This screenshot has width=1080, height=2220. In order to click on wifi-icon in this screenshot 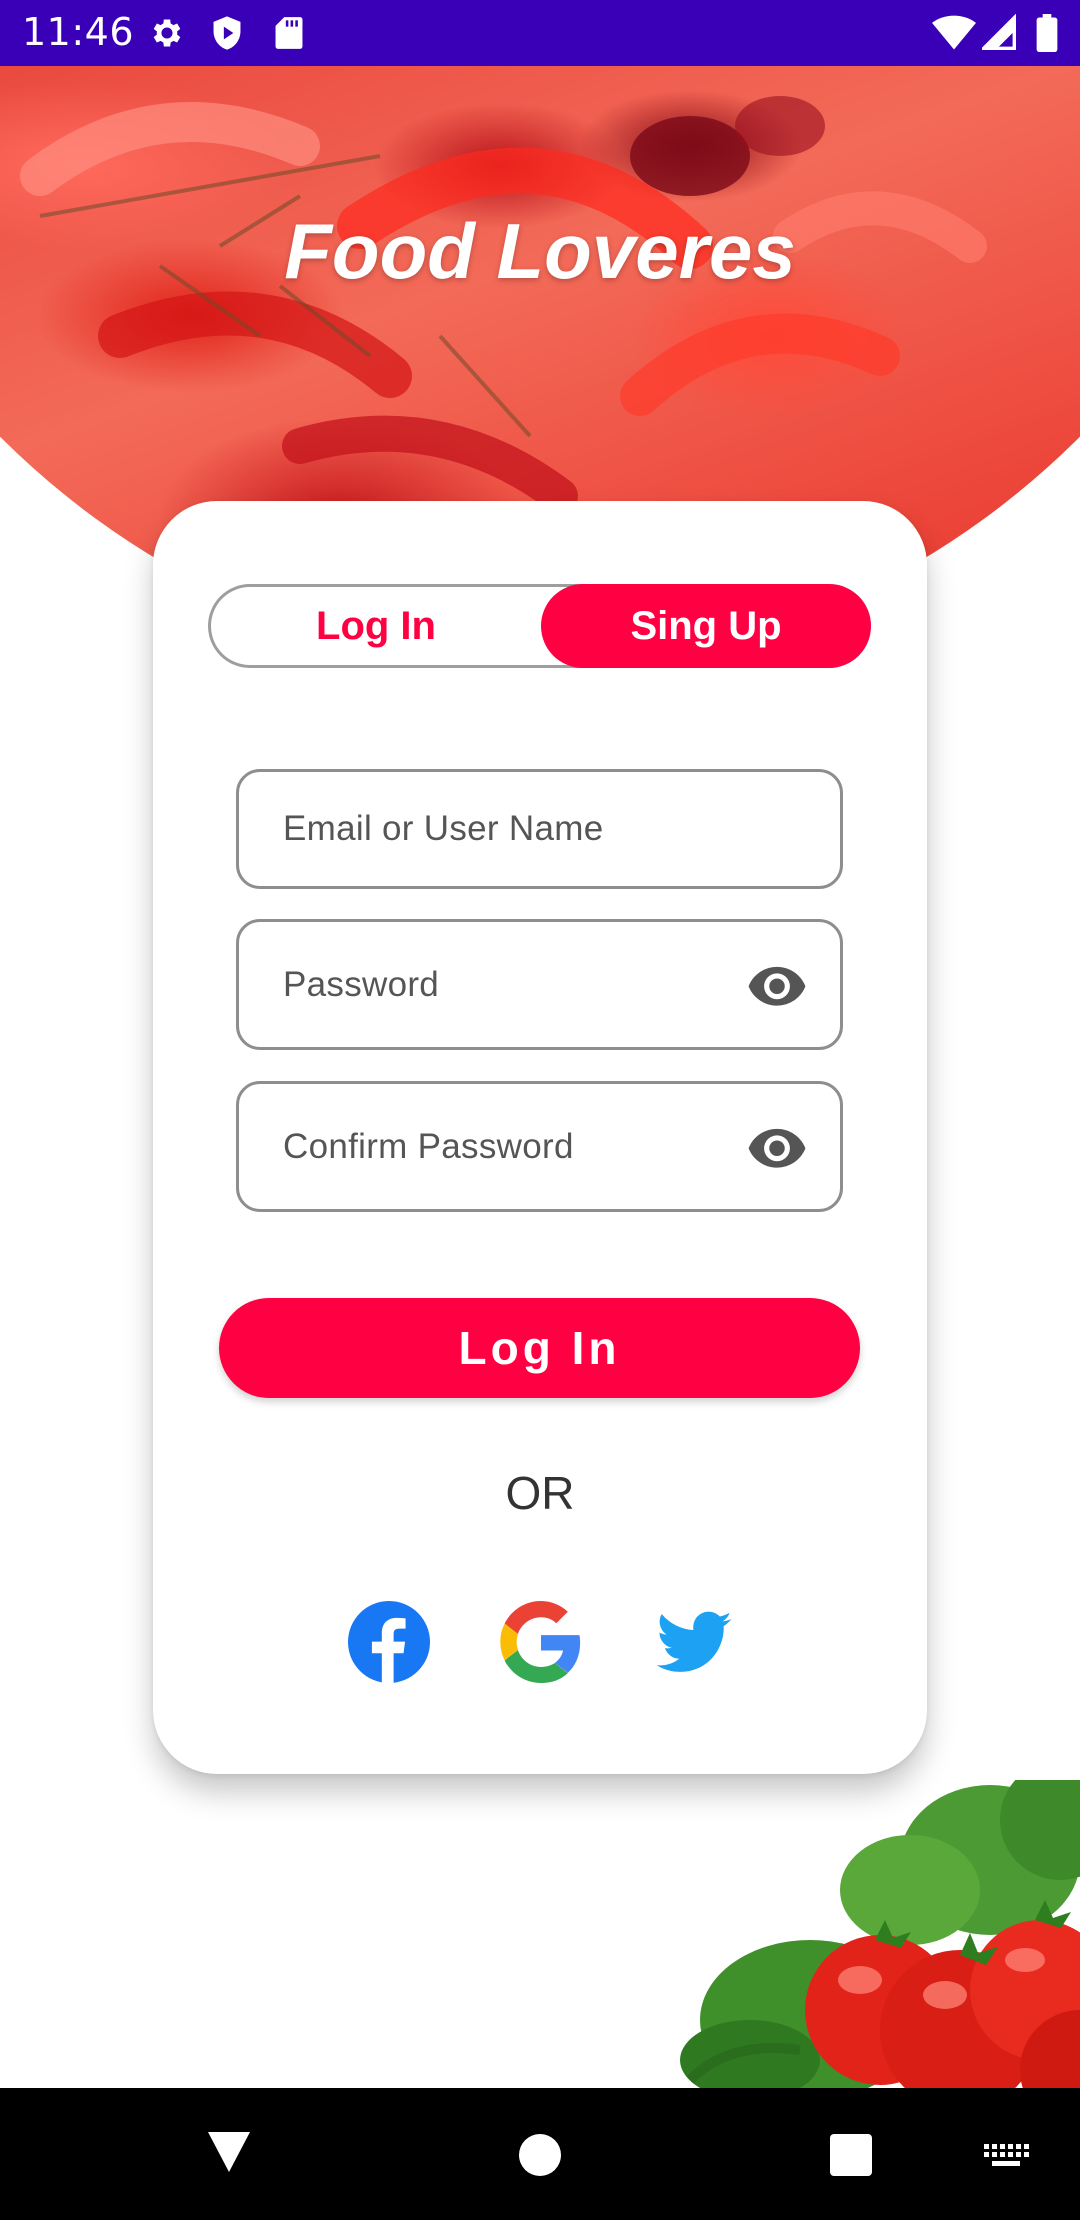, I will do `click(954, 32)`.